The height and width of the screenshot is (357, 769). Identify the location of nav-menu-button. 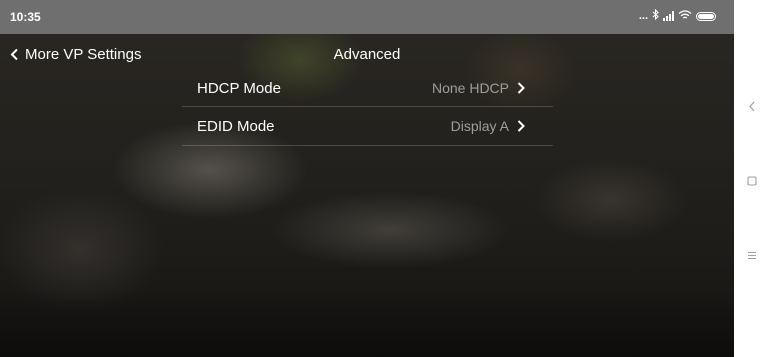
(751, 255).